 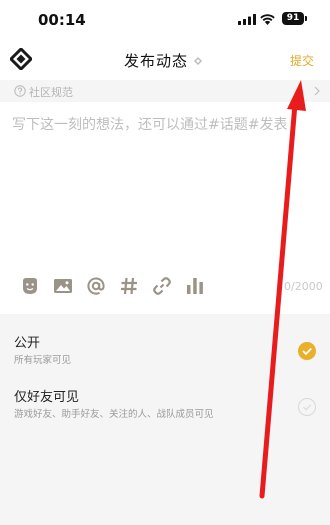 I want to click on nav-bar: 发布动态 提交, so click(x=165, y=59).